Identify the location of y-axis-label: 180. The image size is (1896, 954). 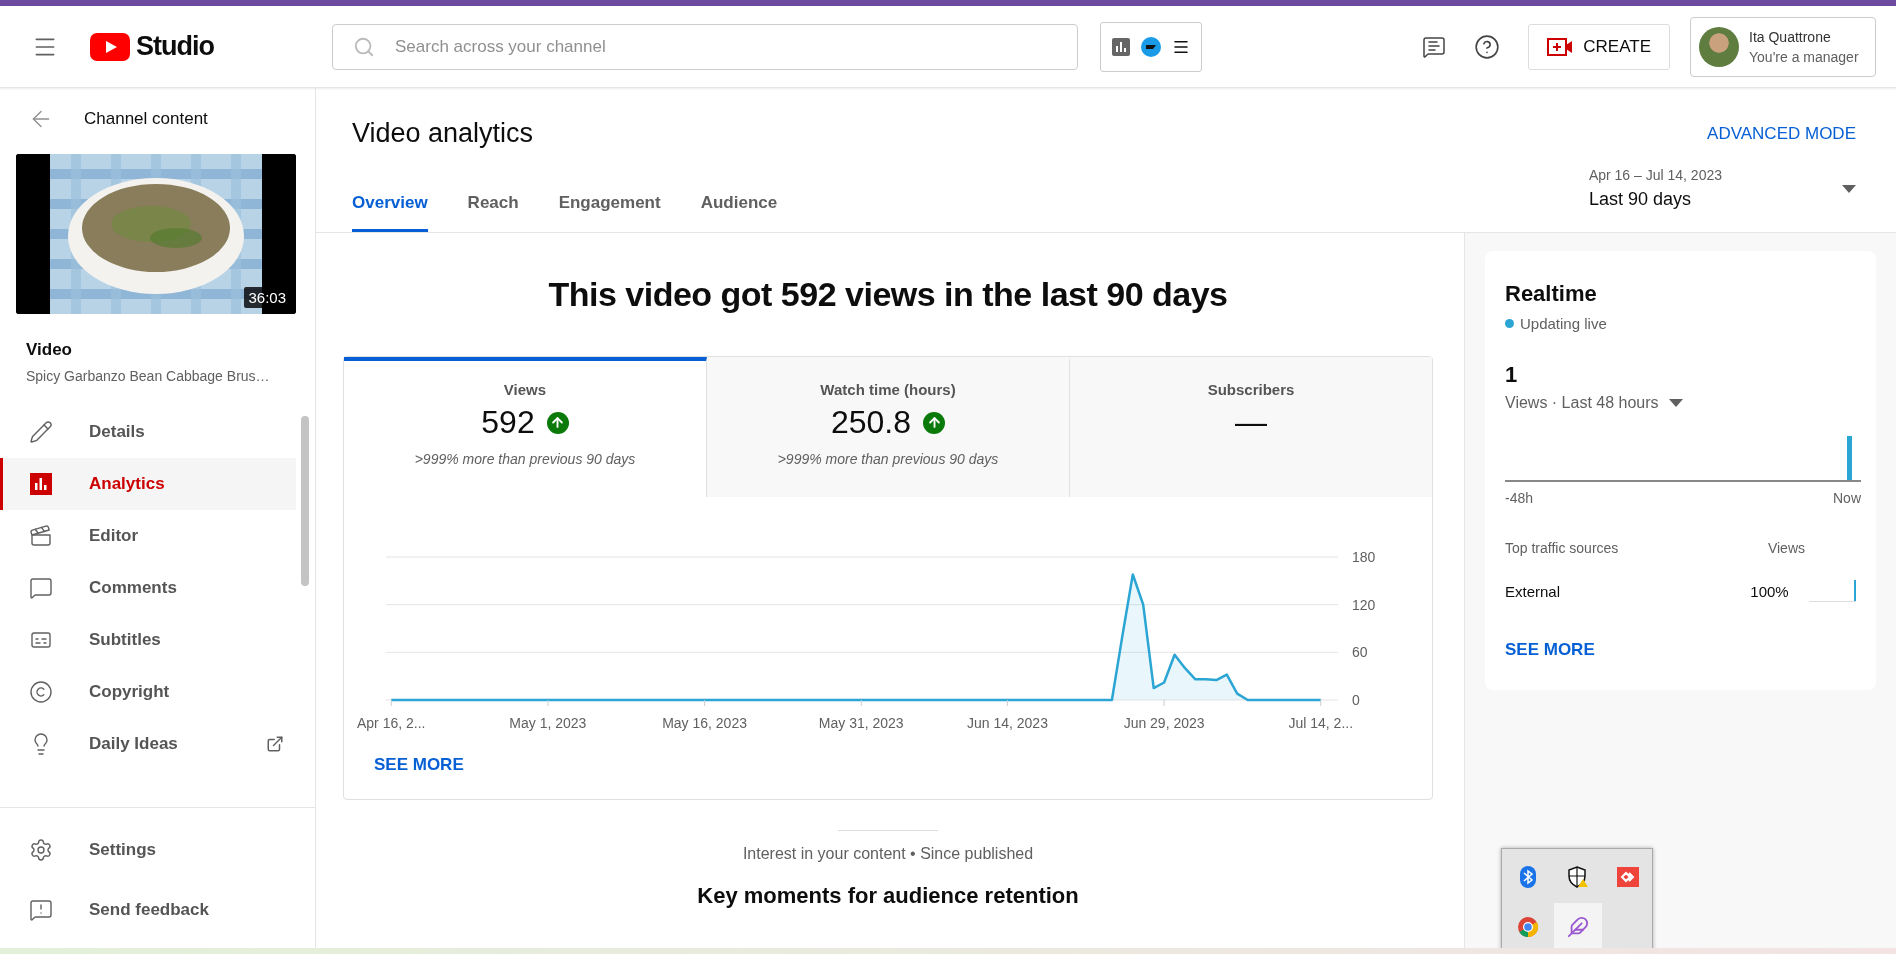
(1364, 557).